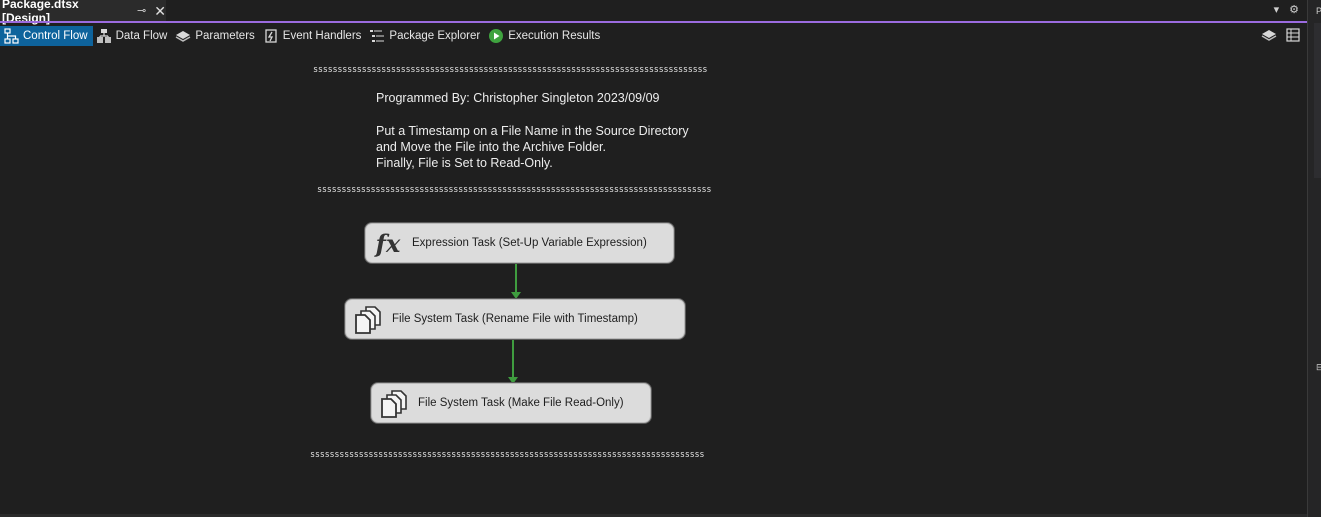 The image size is (1321, 517). I want to click on tab-parameters: Parameters, so click(215, 36).